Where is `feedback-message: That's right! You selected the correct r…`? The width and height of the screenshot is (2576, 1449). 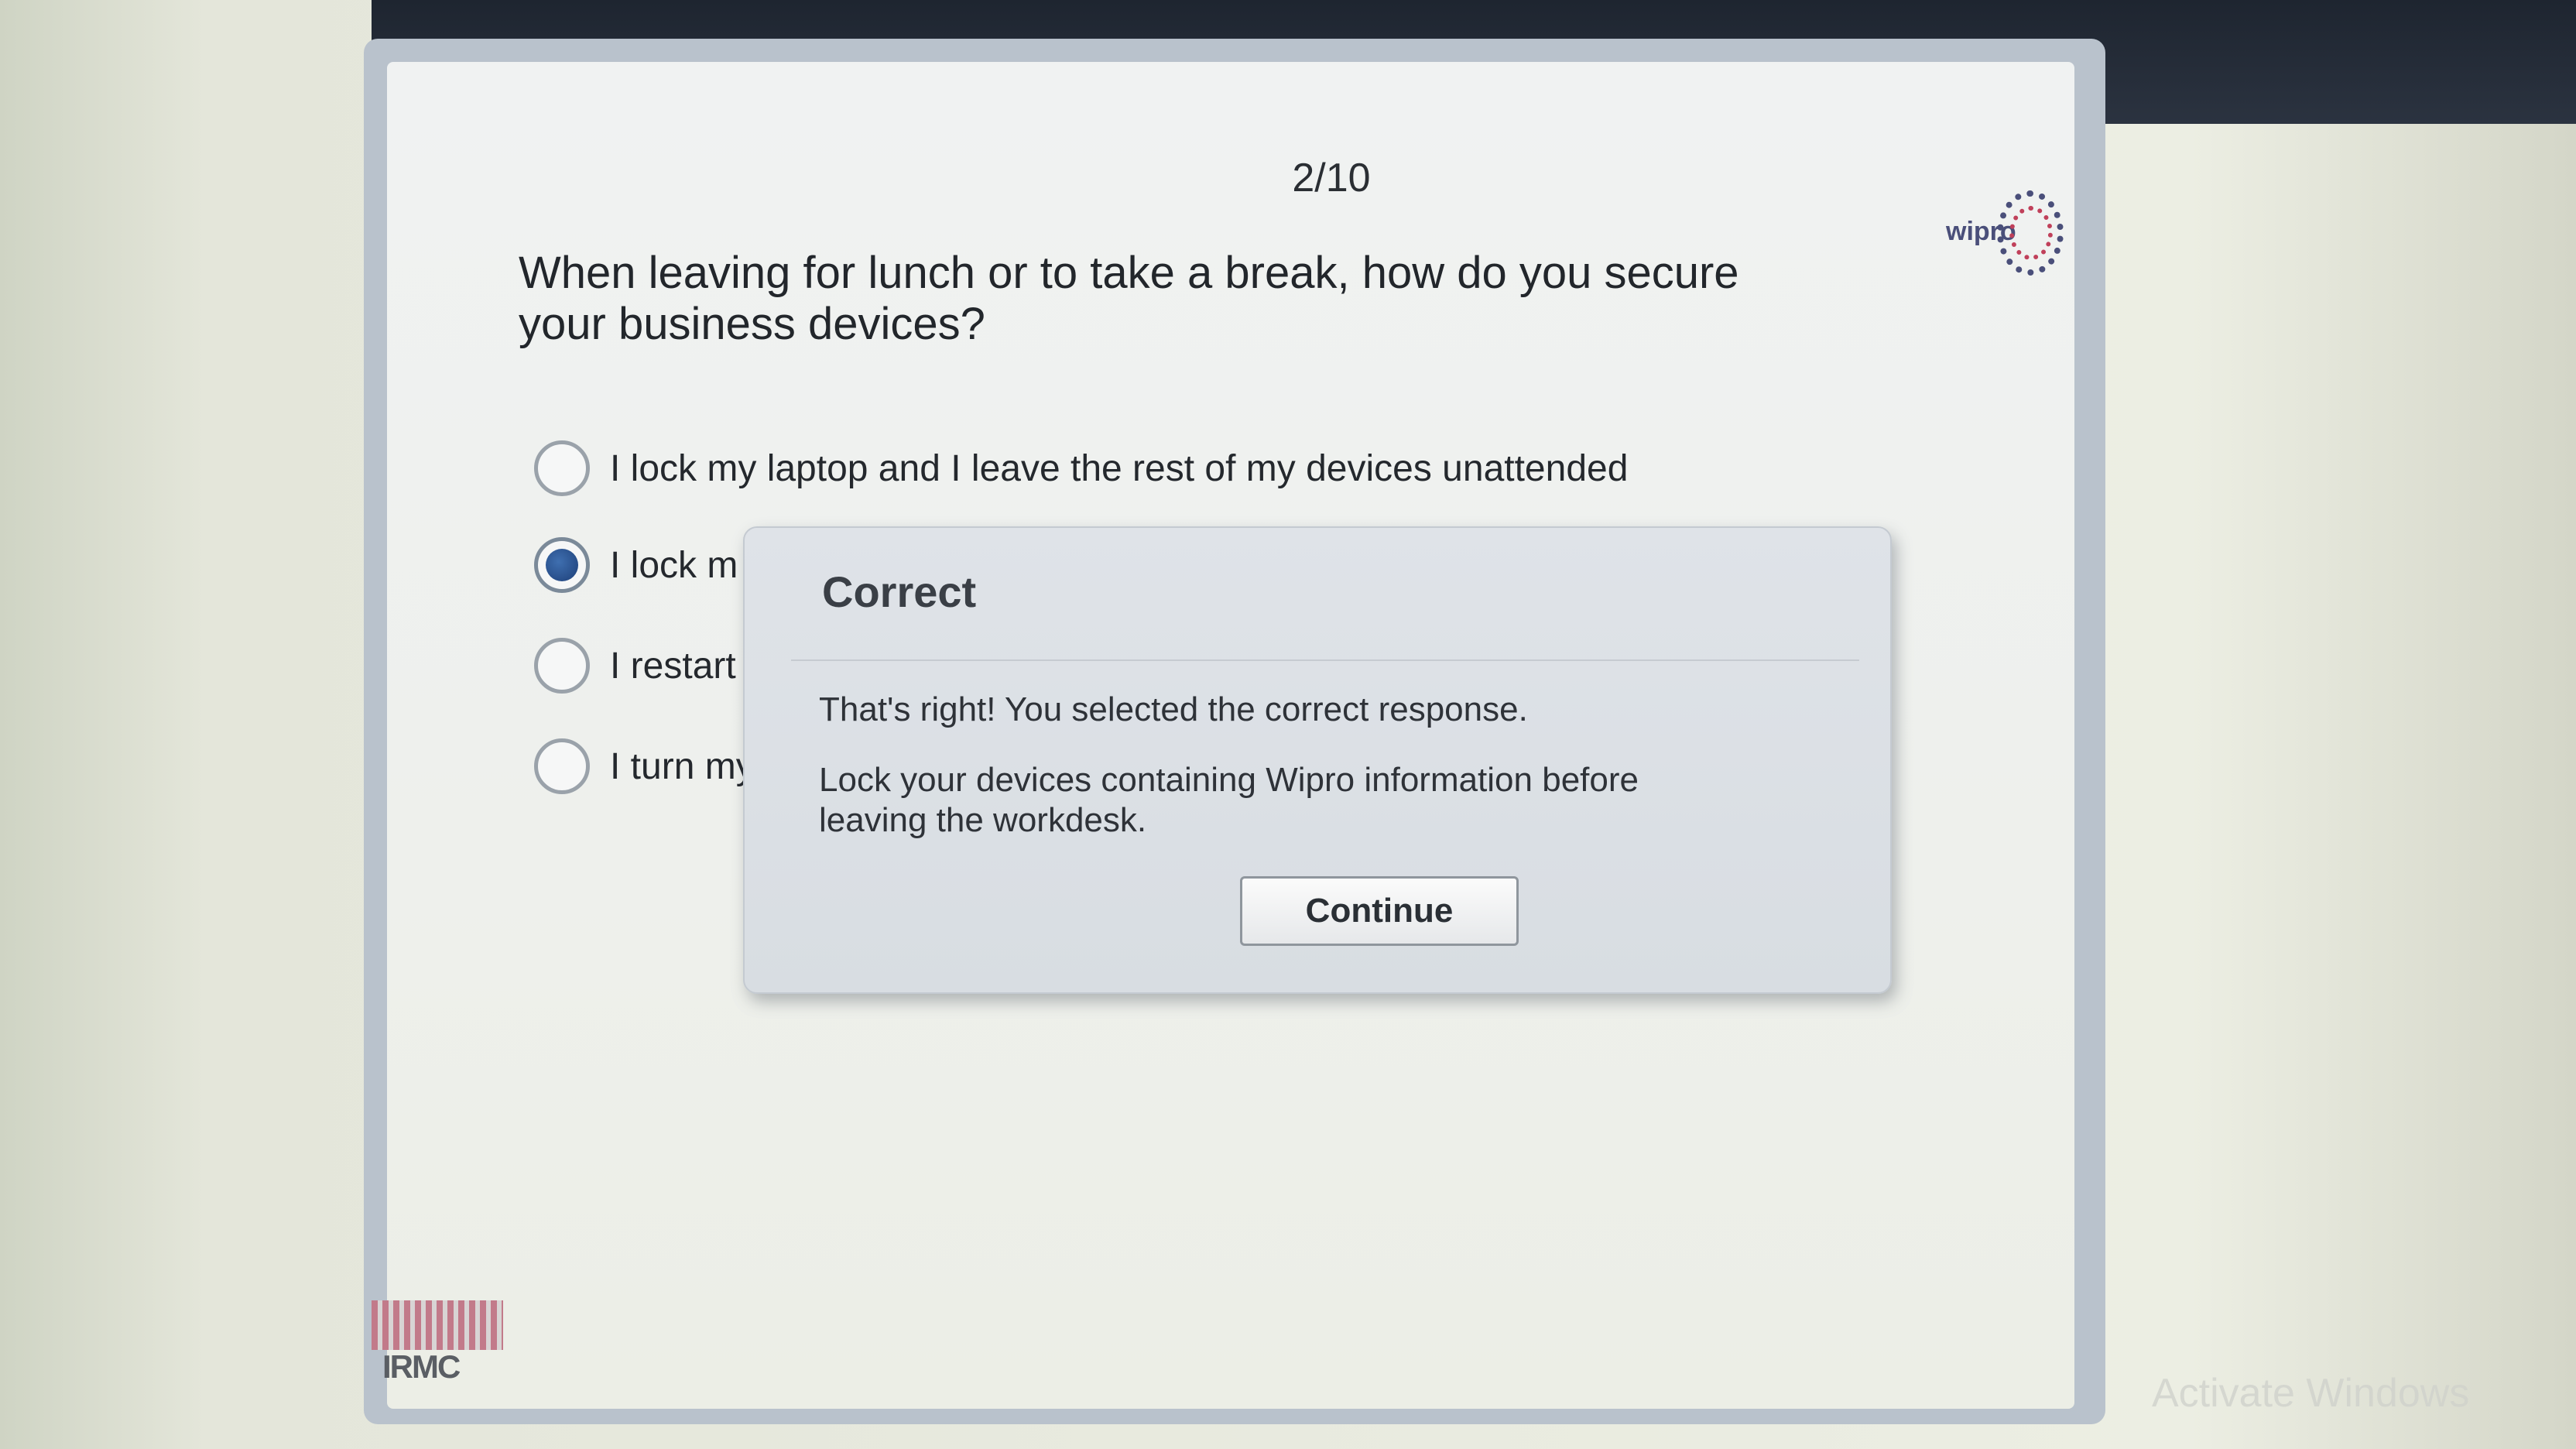
feedback-message: That's right! You selected the correct r… is located at coordinates (1173, 709).